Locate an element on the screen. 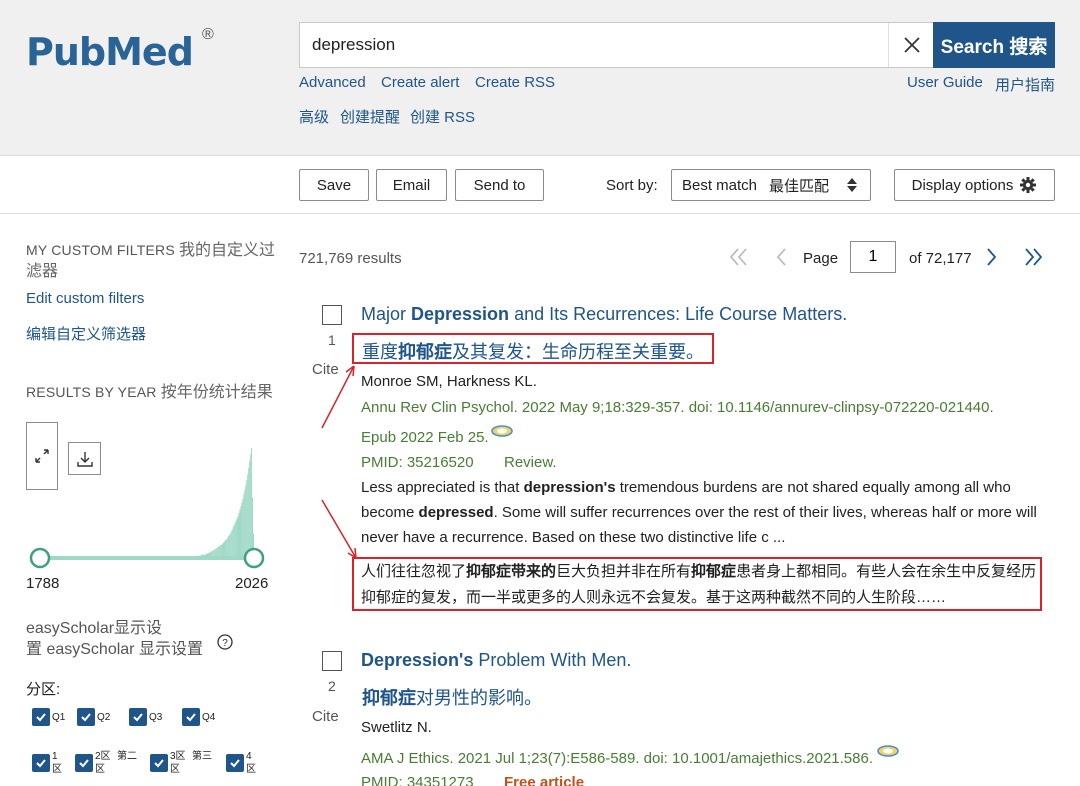 Image resolution: width=1080 pixels, height=786 pixels. result-2-title-zh: 抑郁症对男性的影响。 is located at coordinates (452, 697).